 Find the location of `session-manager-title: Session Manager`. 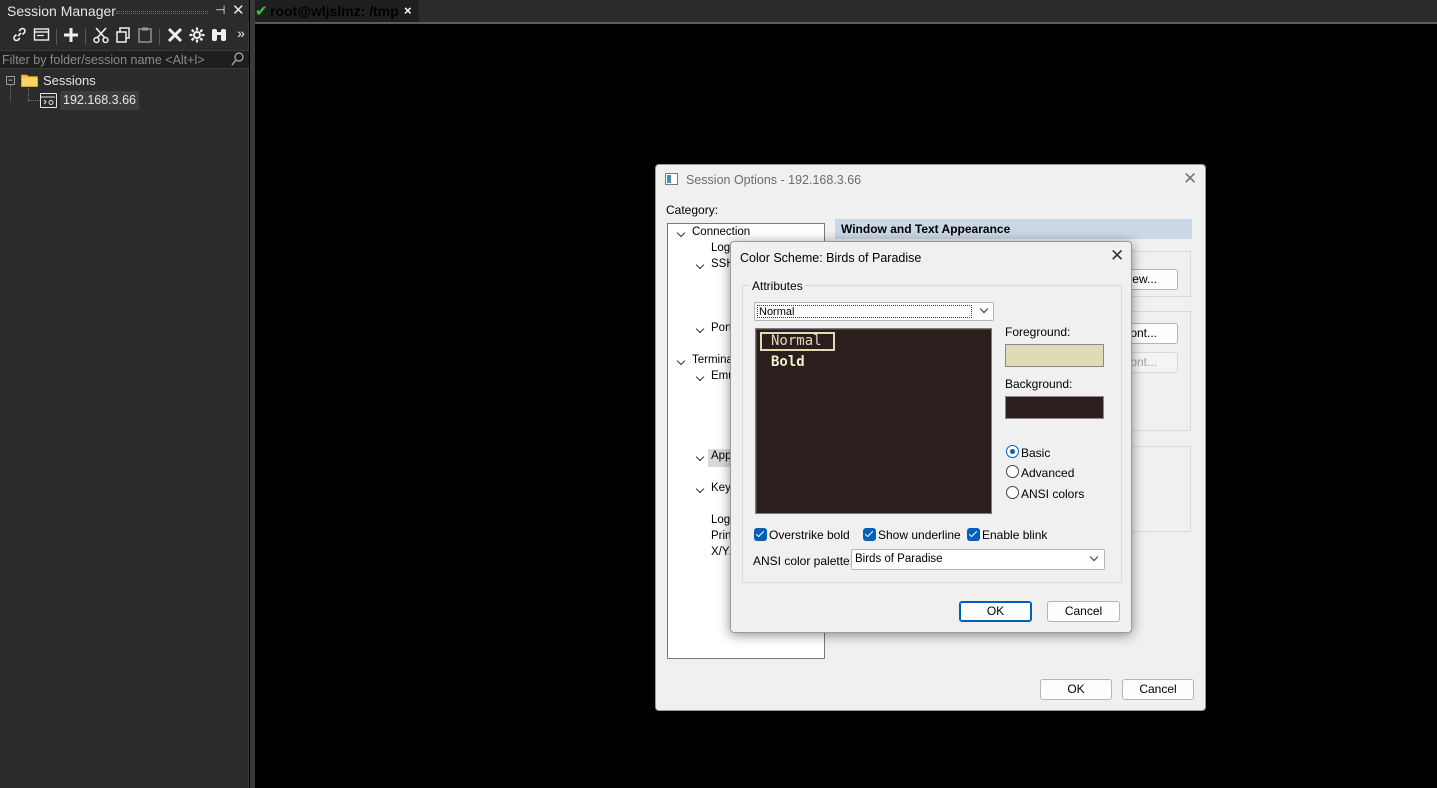

session-manager-title: Session Manager is located at coordinates (61, 11).